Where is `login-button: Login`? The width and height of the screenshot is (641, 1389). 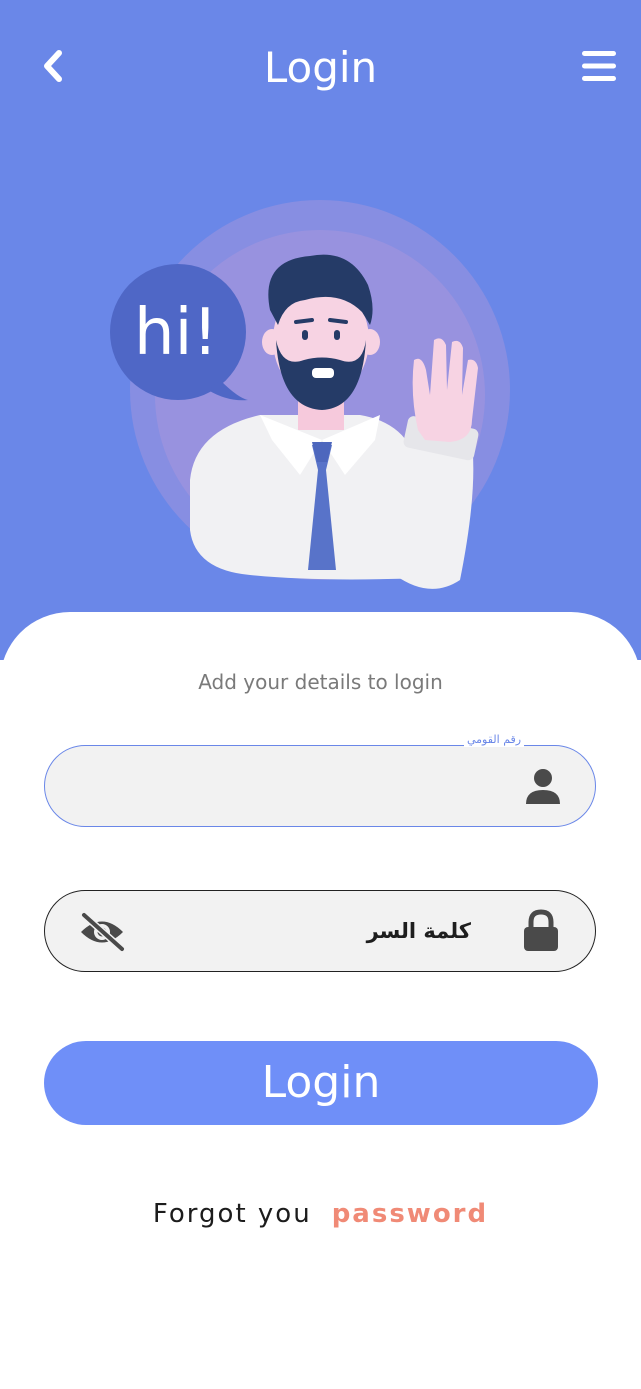 login-button: Login is located at coordinates (321, 1083).